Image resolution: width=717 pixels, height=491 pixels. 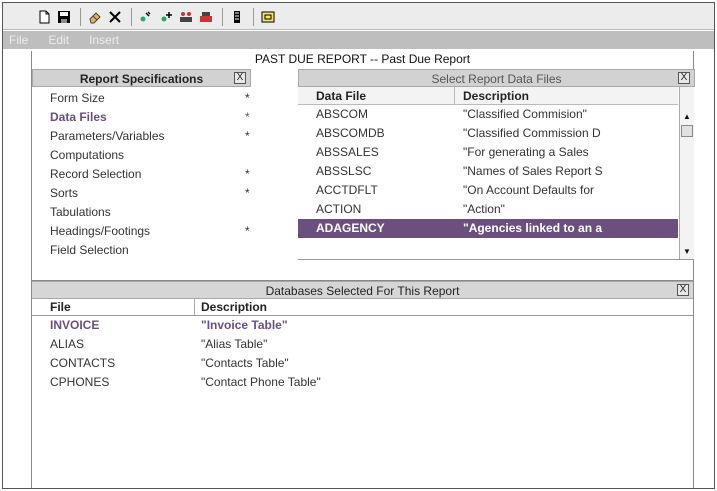 I want to click on data-file-cell: ABSCOMDB, so click(x=350, y=133).